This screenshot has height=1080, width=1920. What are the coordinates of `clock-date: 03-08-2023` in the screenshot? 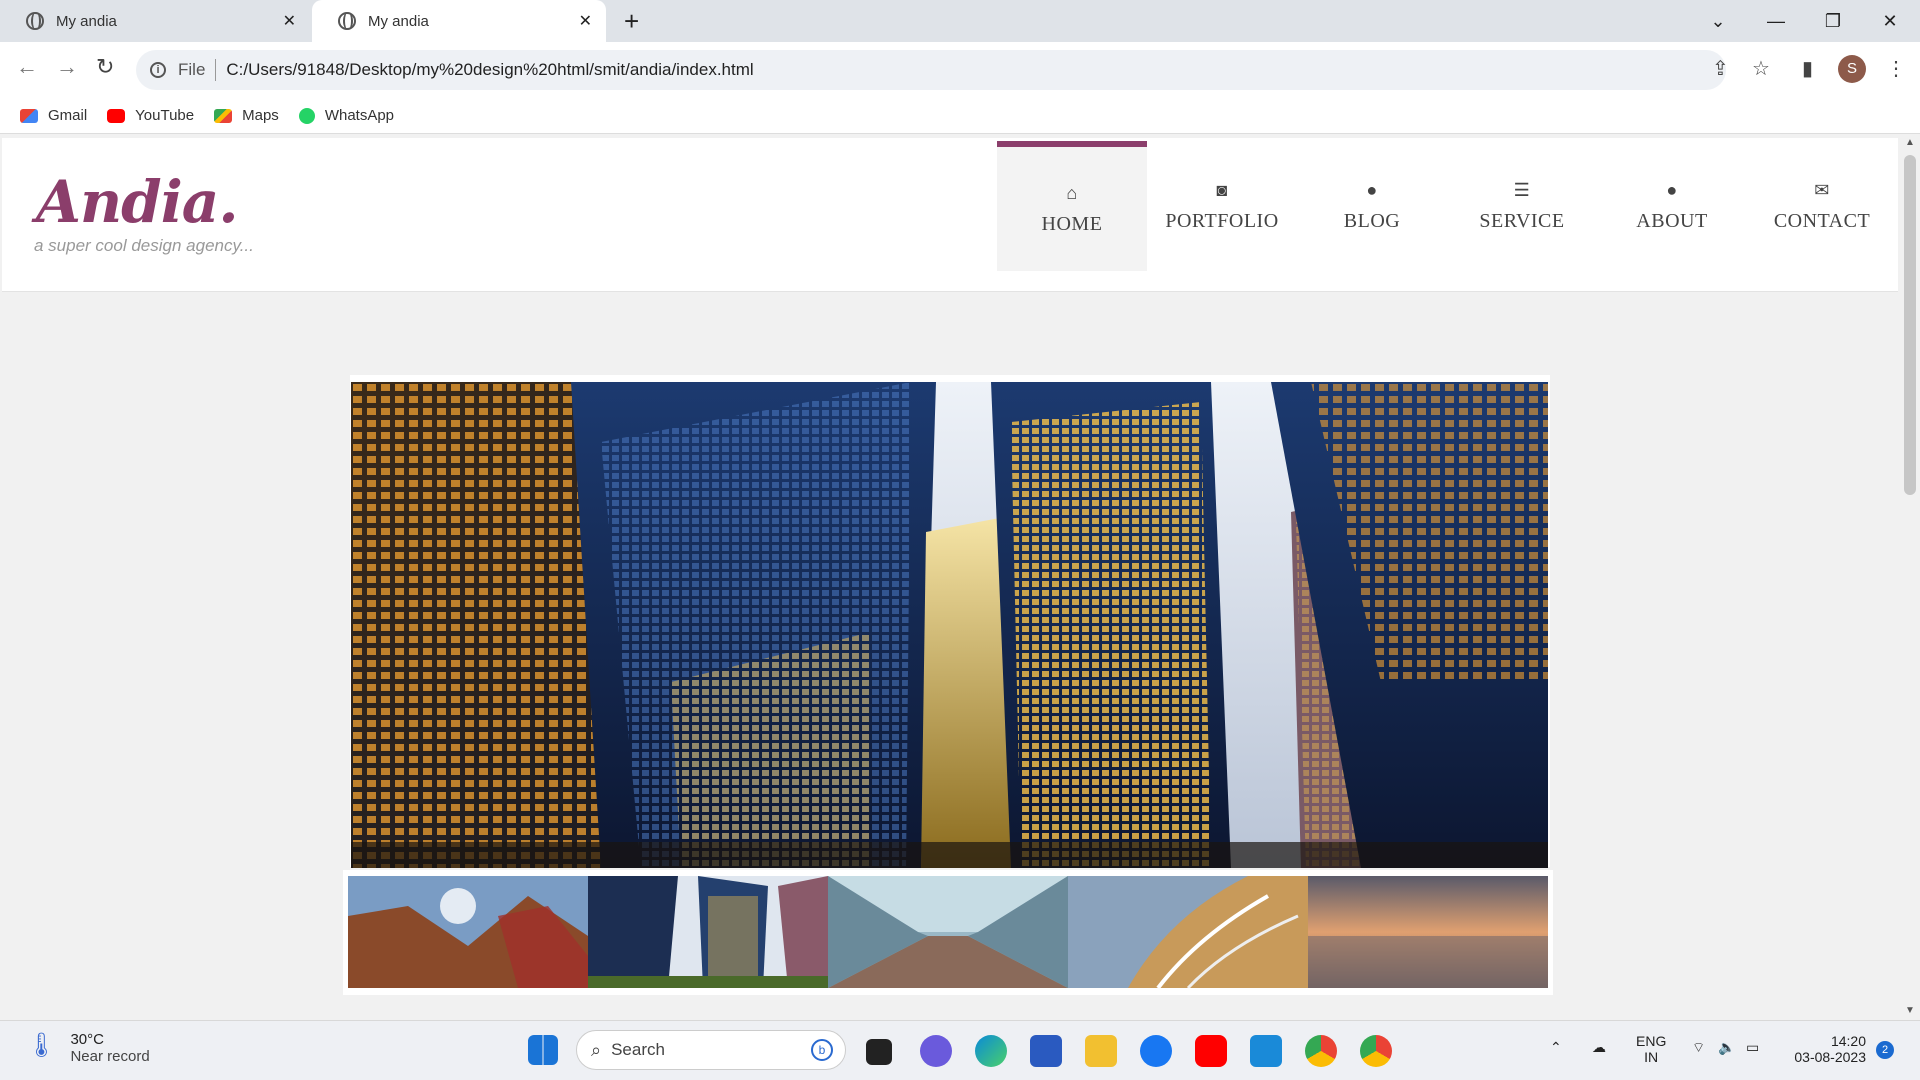 It's located at (1830, 1057).